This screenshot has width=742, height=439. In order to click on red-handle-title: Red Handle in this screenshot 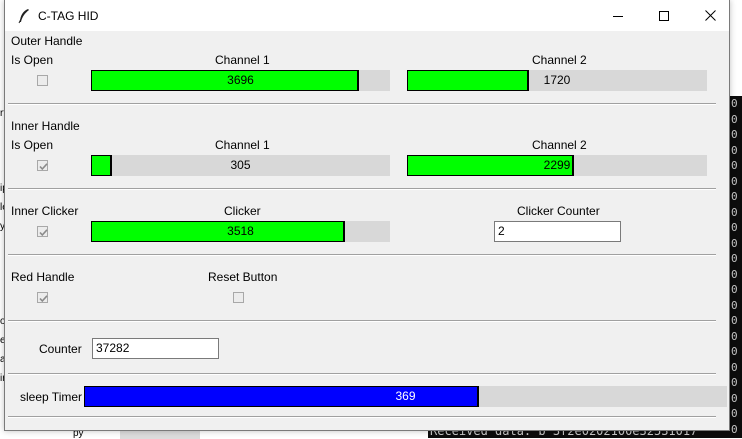, I will do `click(43, 277)`.